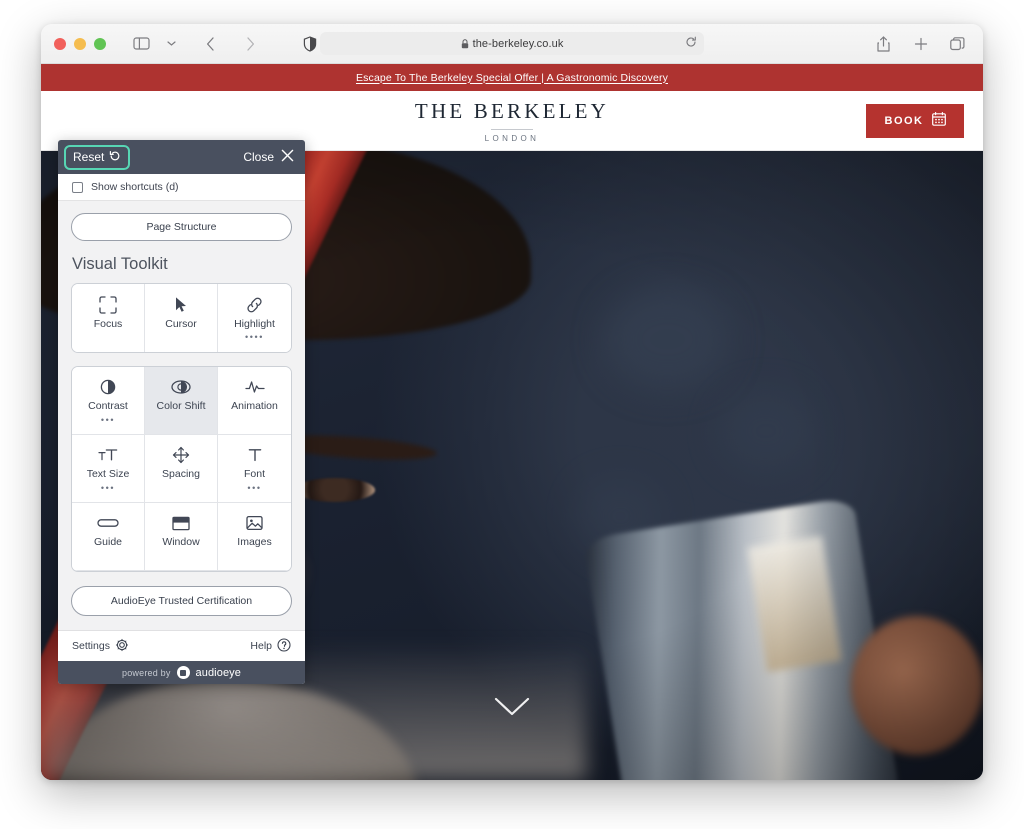 Image resolution: width=1024 pixels, height=829 pixels. I want to click on powered-by-audioeye: powered by audioeye, so click(181, 672).